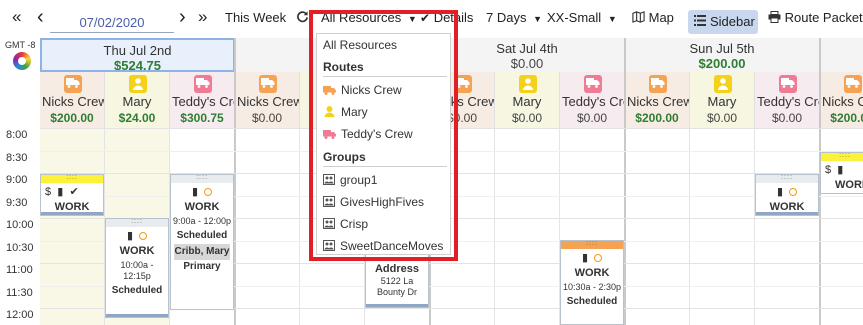  Describe the element at coordinates (255, 17) in the screenshot. I see `this-week-button: This Week` at that location.